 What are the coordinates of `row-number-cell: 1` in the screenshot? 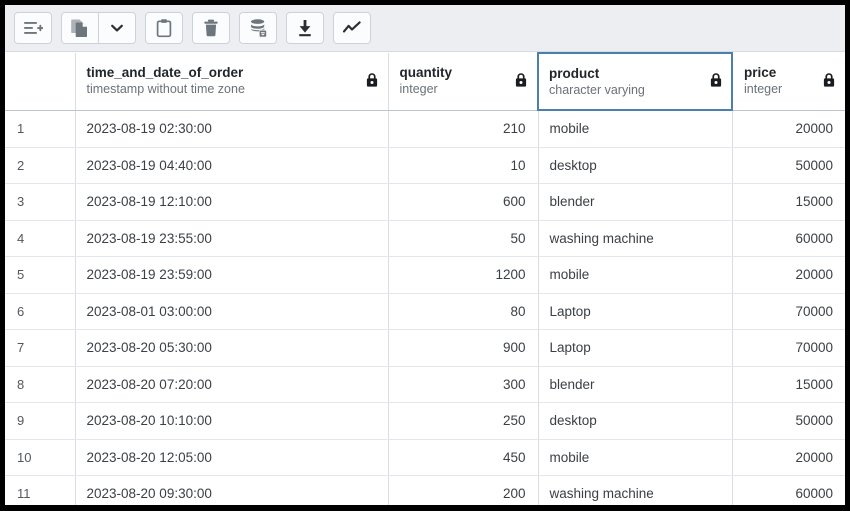 It's located at (40, 129).